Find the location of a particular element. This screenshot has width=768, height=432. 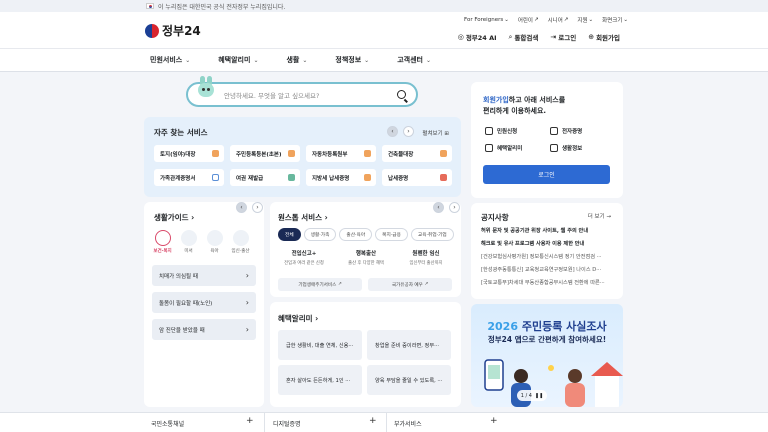

util-link-foreigners: For Foreigners ⌄ is located at coordinates (486, 20).